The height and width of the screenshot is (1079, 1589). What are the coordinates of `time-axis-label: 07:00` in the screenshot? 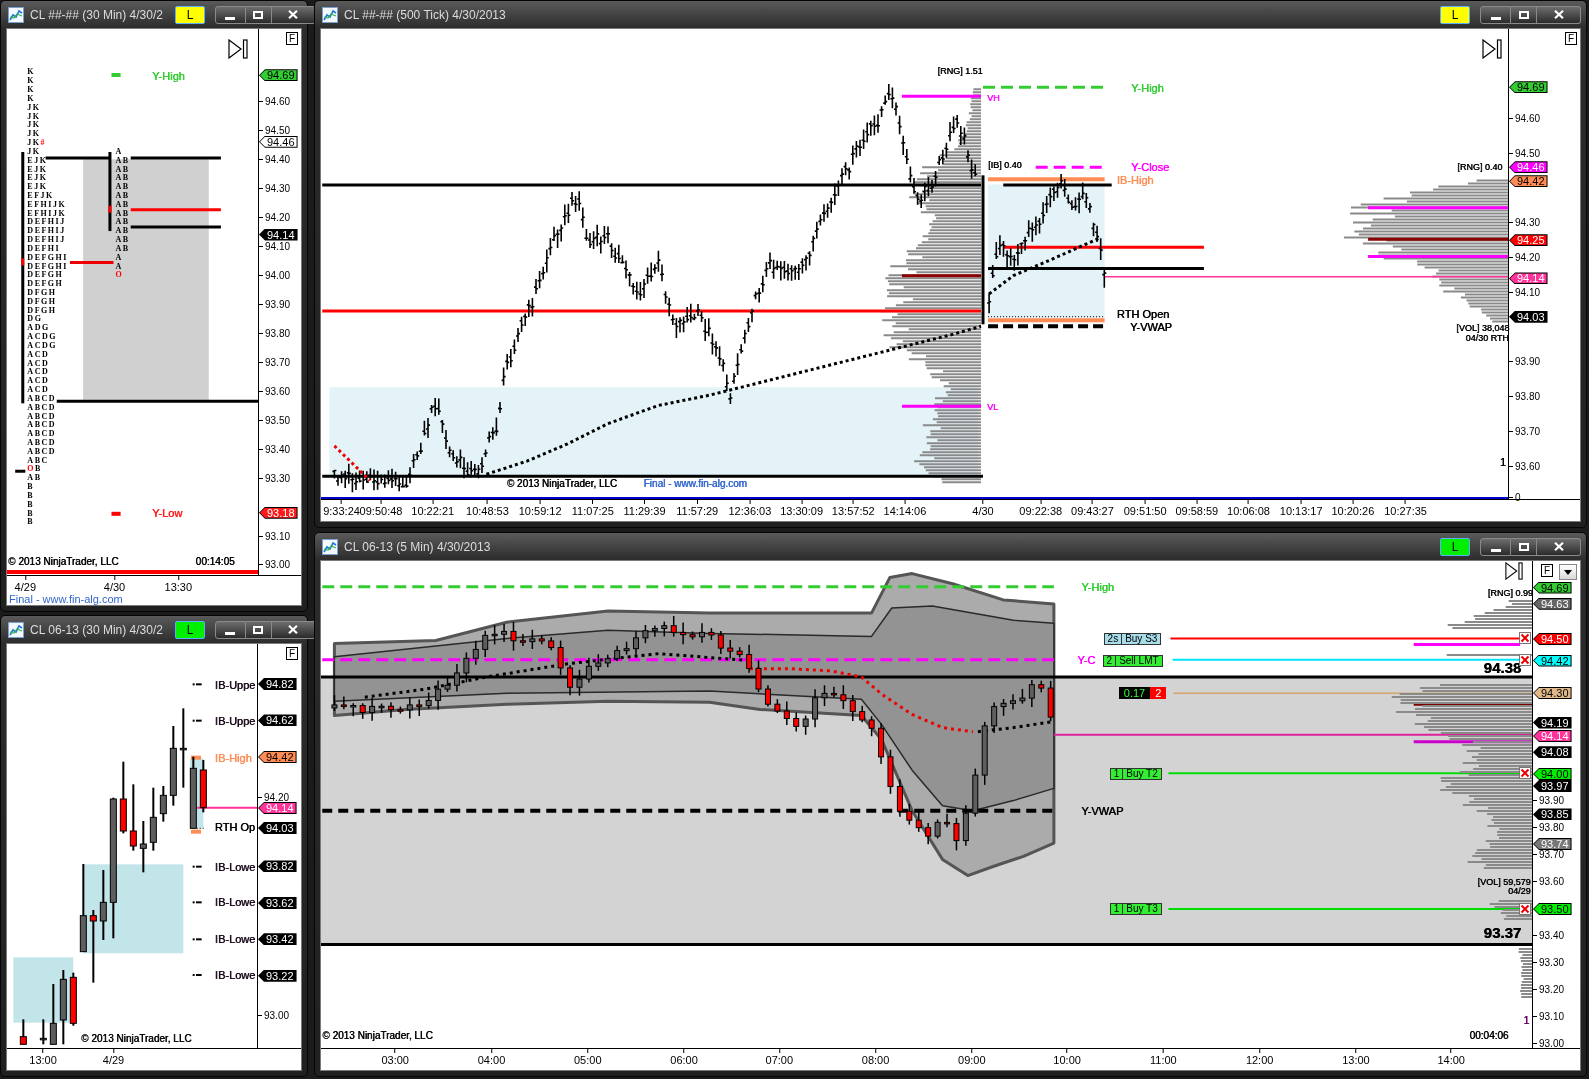 It's located at (779, 1058).